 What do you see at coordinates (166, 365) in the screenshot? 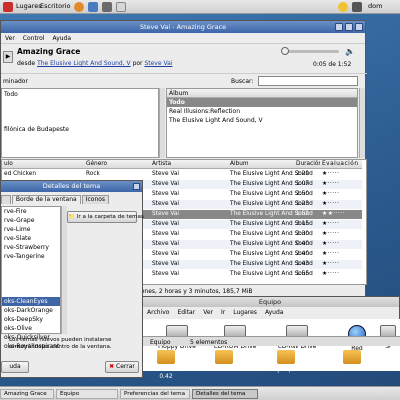
I see `desktop-folder: cdcollect-0.42` at bounding box center [166, 365].